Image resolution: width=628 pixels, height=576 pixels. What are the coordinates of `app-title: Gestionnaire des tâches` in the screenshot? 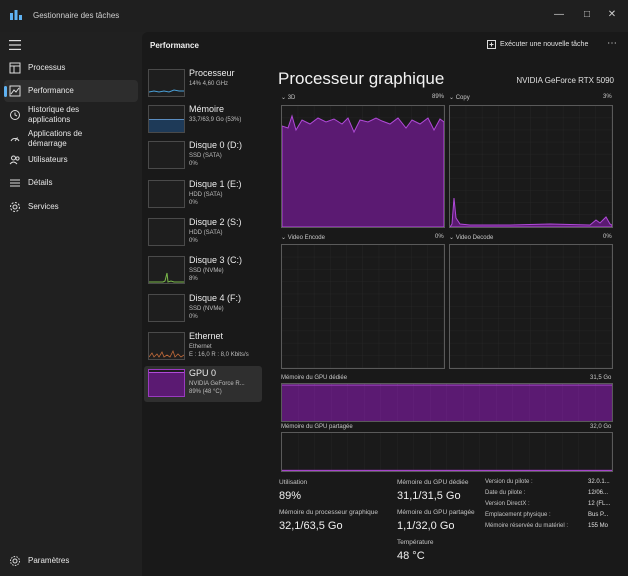 It's located at (76, 15).